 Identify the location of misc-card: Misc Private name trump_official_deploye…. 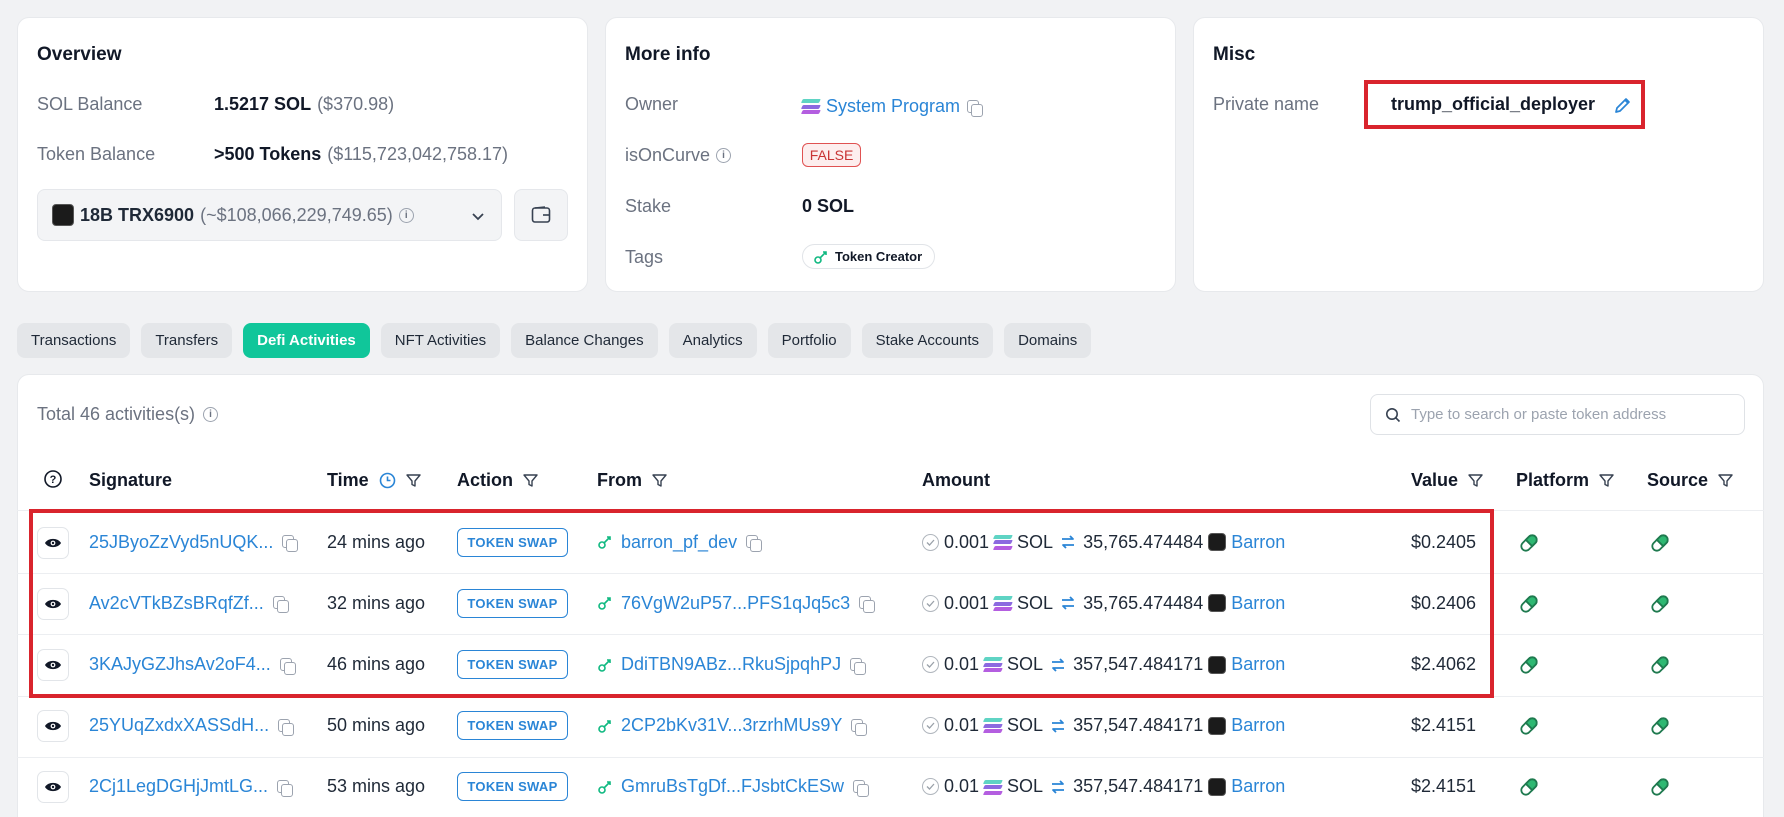
(1478, 154).